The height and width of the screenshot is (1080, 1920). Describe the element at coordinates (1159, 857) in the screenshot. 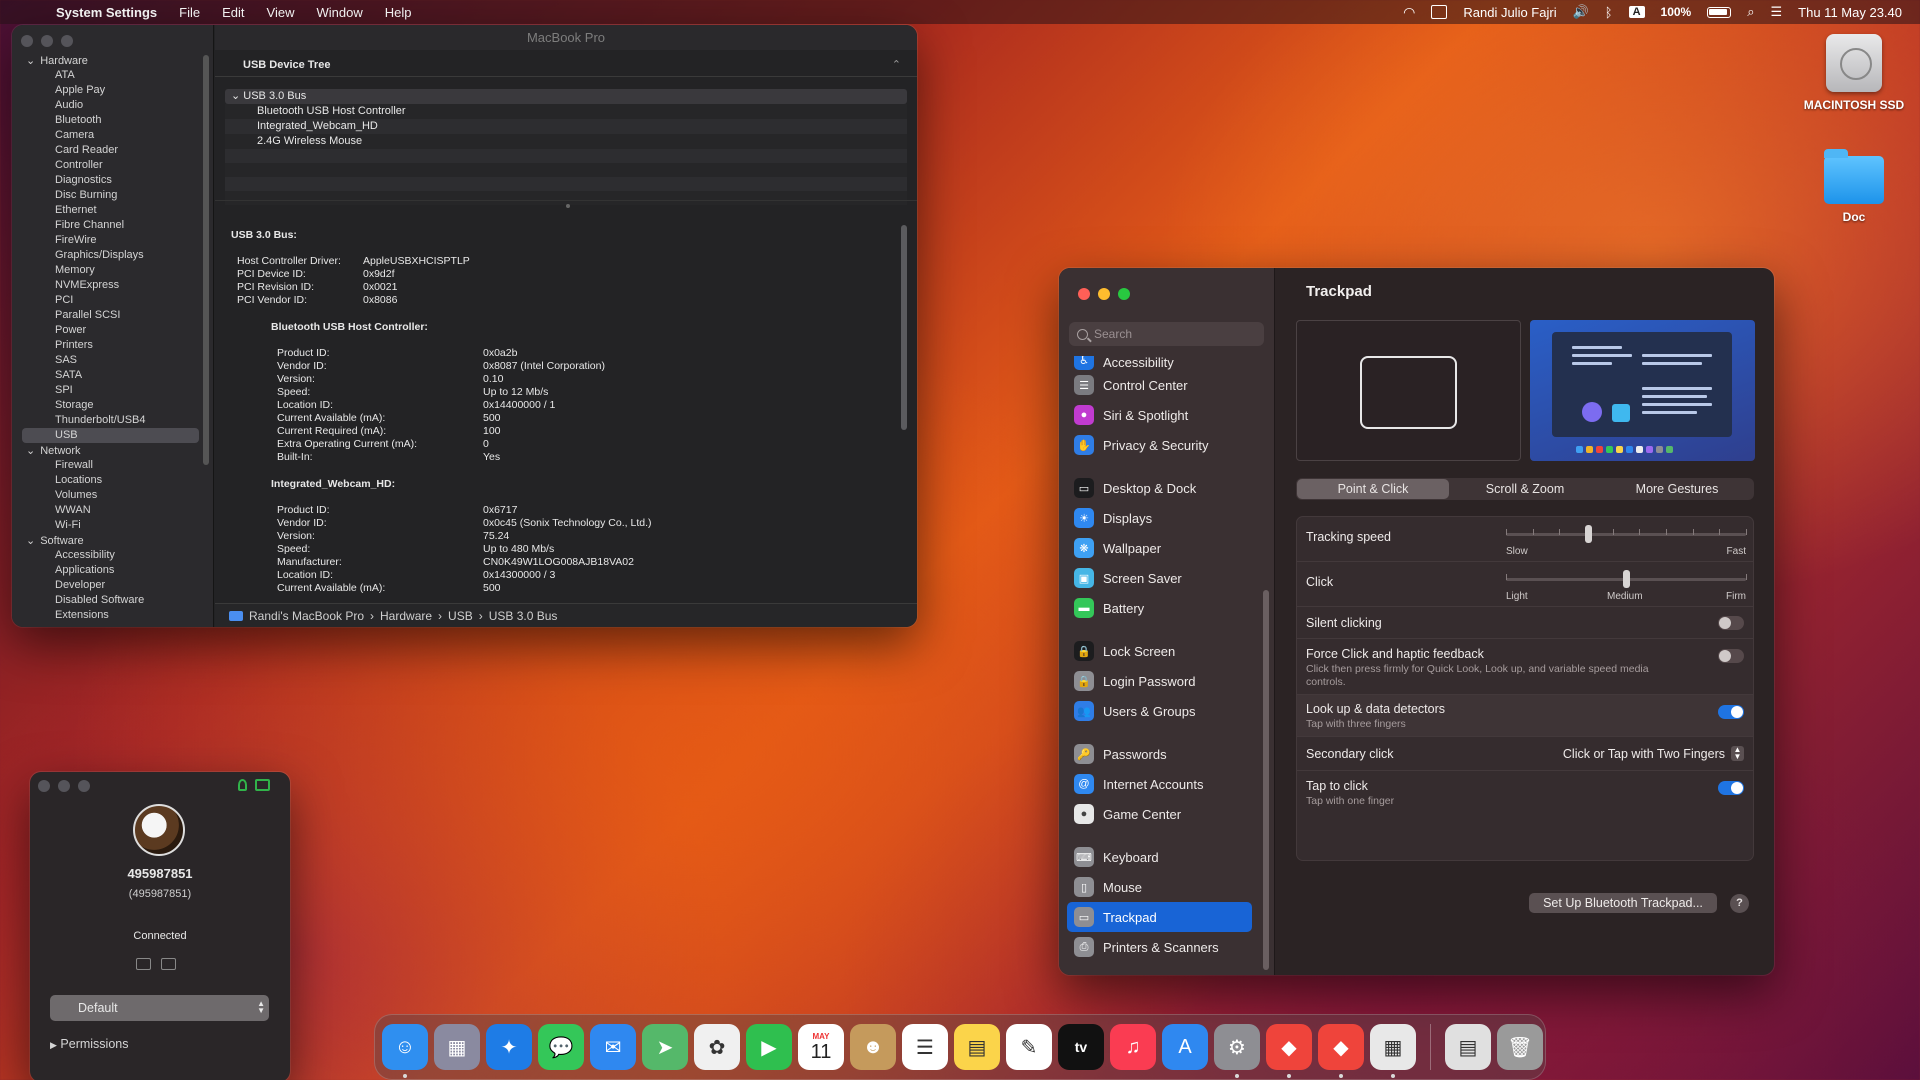

I see `sidebar-item-keyboard: ⌨ Keyboard` at that location.